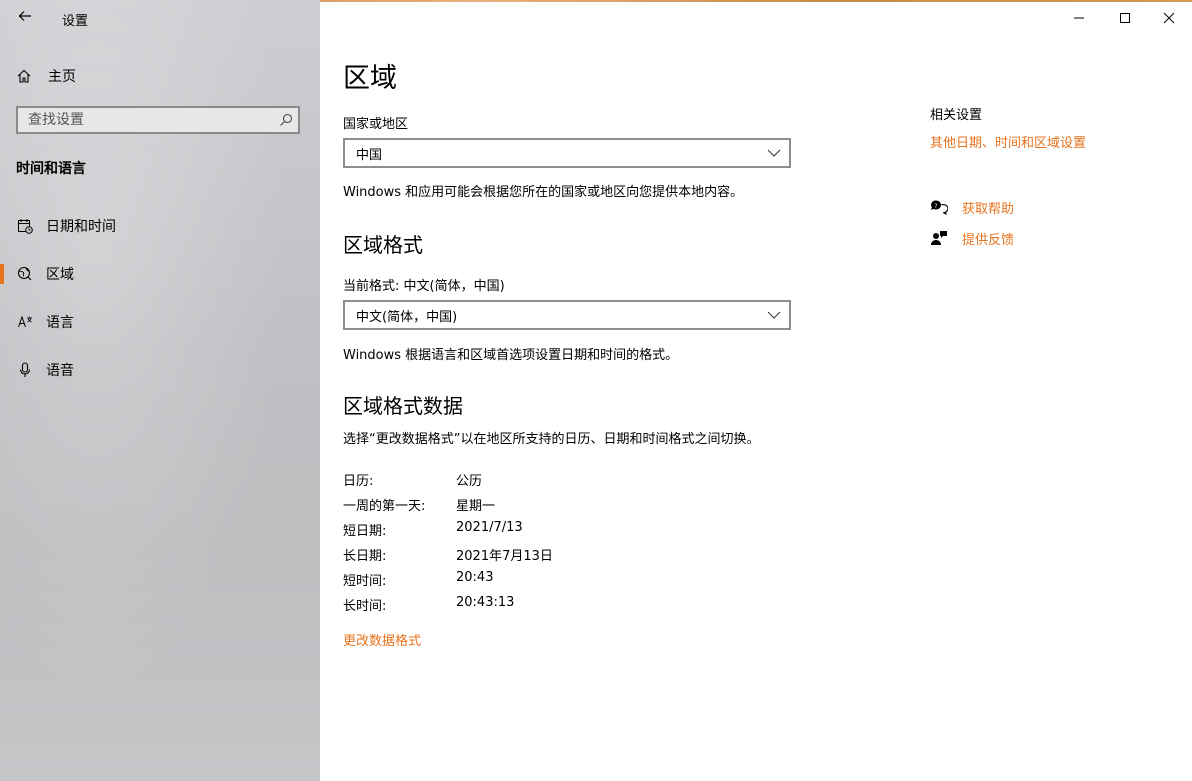  What do you see at coordinates (567, 153) in the screenshot?
I see `country-dropdown: 中国` at bounding box center [567, 153].